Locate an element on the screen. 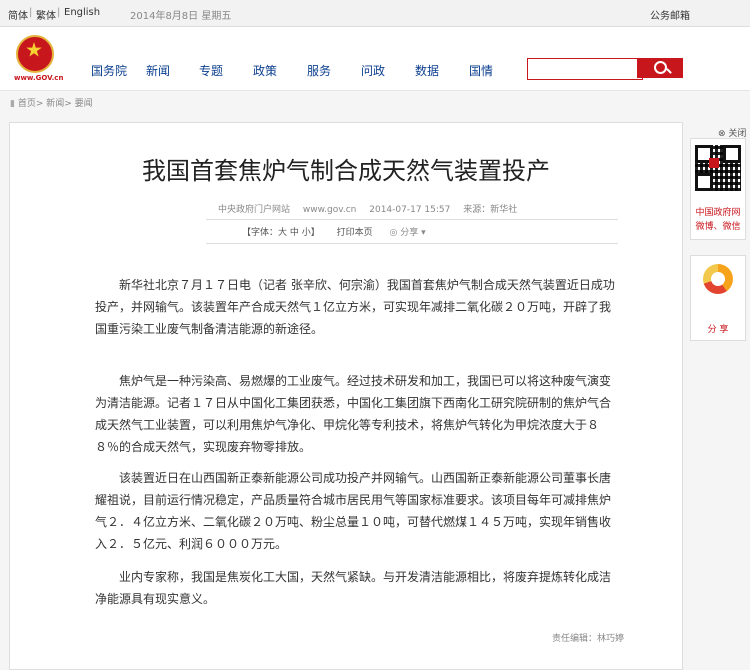 Image resolution: width=750 pixels, height=670 pixels. article-tools: 【字体：大 中 小】 打印本页 ◎ 分享 ▾ is located at coordinates (334, 231).